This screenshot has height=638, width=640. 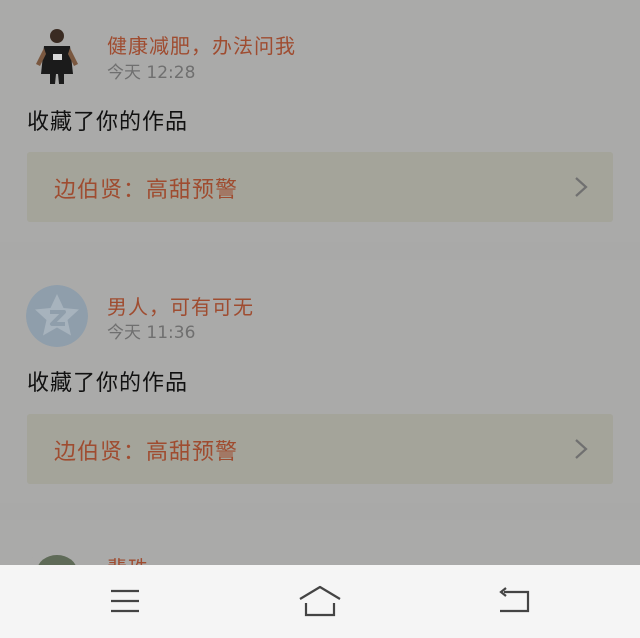 I want to click on notification-card: 翡珠, so click(x=320, y=542).